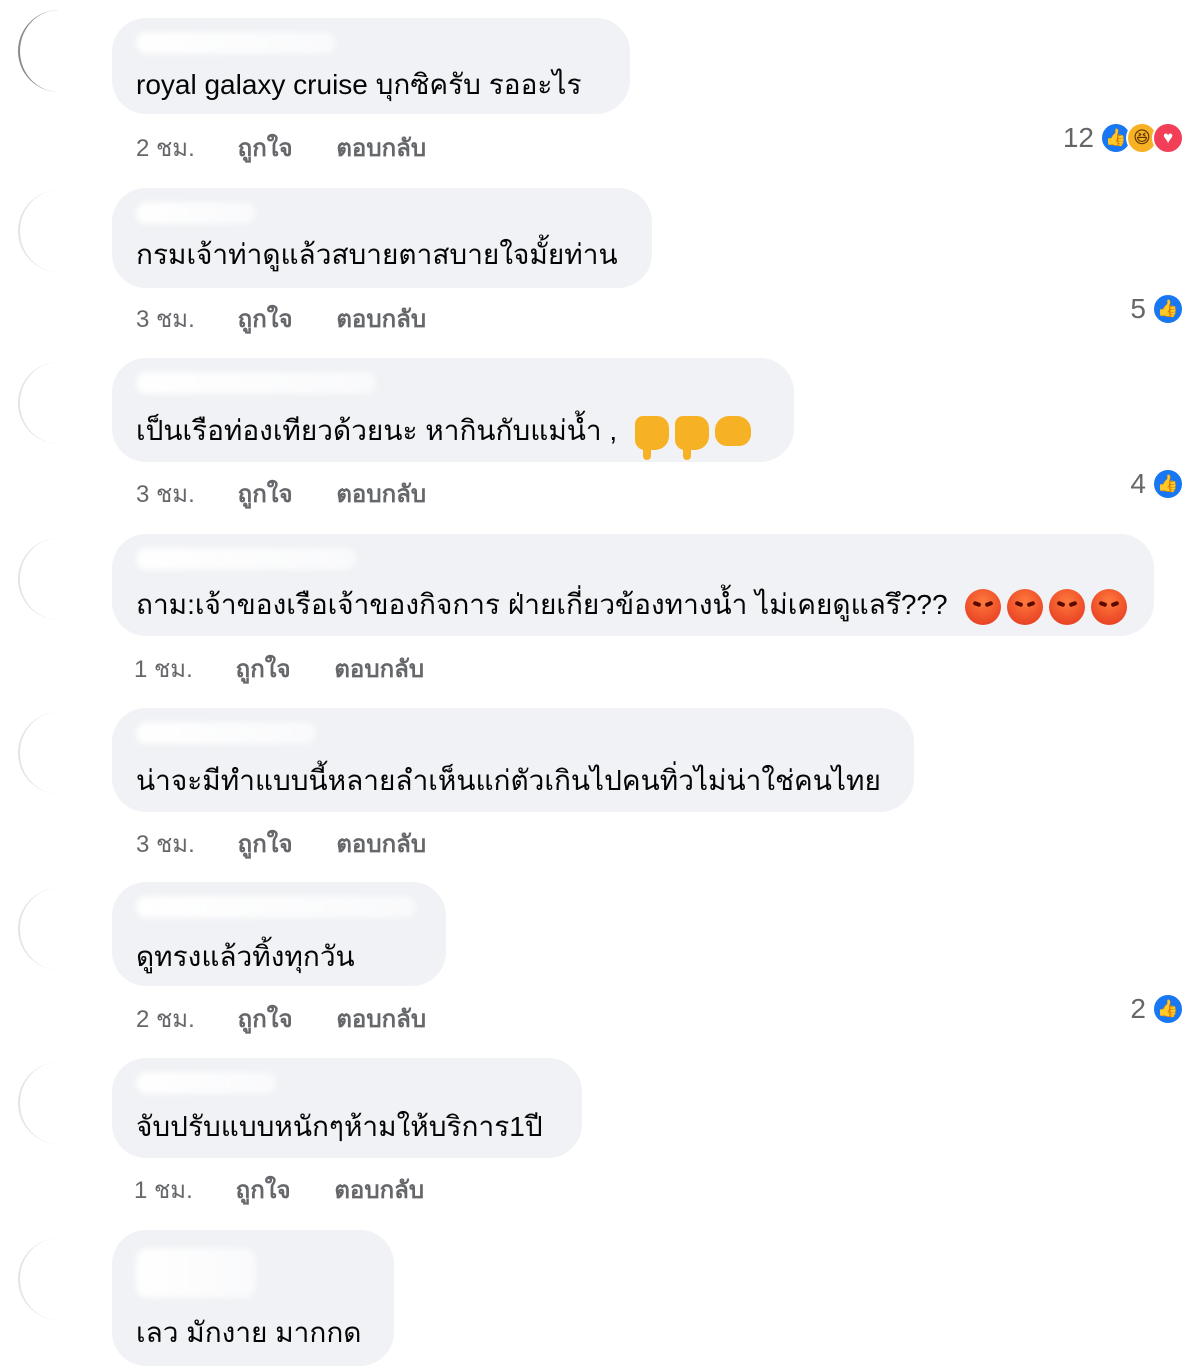  What do you see at coordinates (347, 1108) in the screenshot?
I see `comment-bubble: จับปรับแบบหนักๆห้ามให้บริการ1ปี` at bounding box center [347, 1108].